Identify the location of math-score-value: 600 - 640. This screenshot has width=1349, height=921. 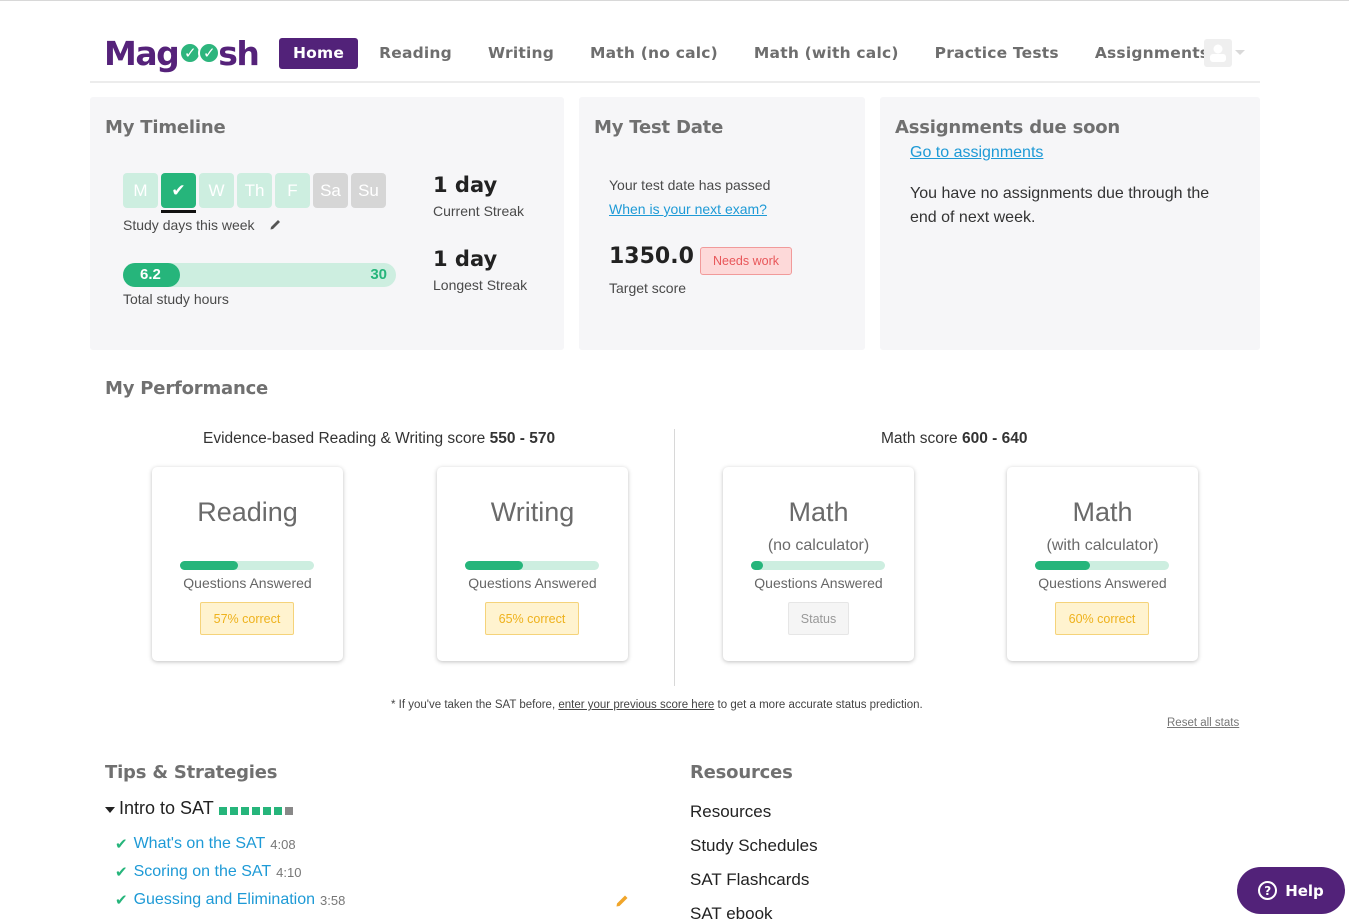
(994, 438).